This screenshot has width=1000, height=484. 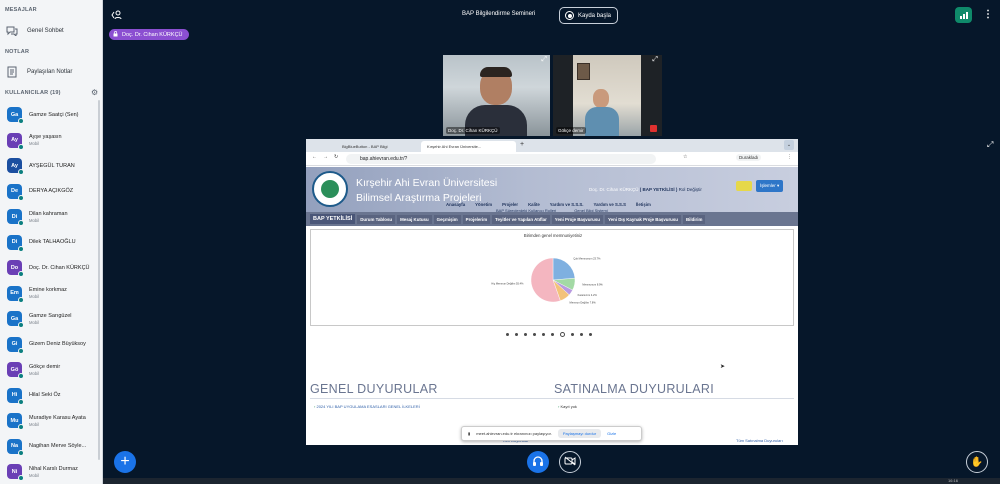 What do you see at coordinates (53, 472) in the screenshot?
I see `user-list-item: Ni Nihal Karslı Durmaz Mobil` at bounding box center [53, 472].